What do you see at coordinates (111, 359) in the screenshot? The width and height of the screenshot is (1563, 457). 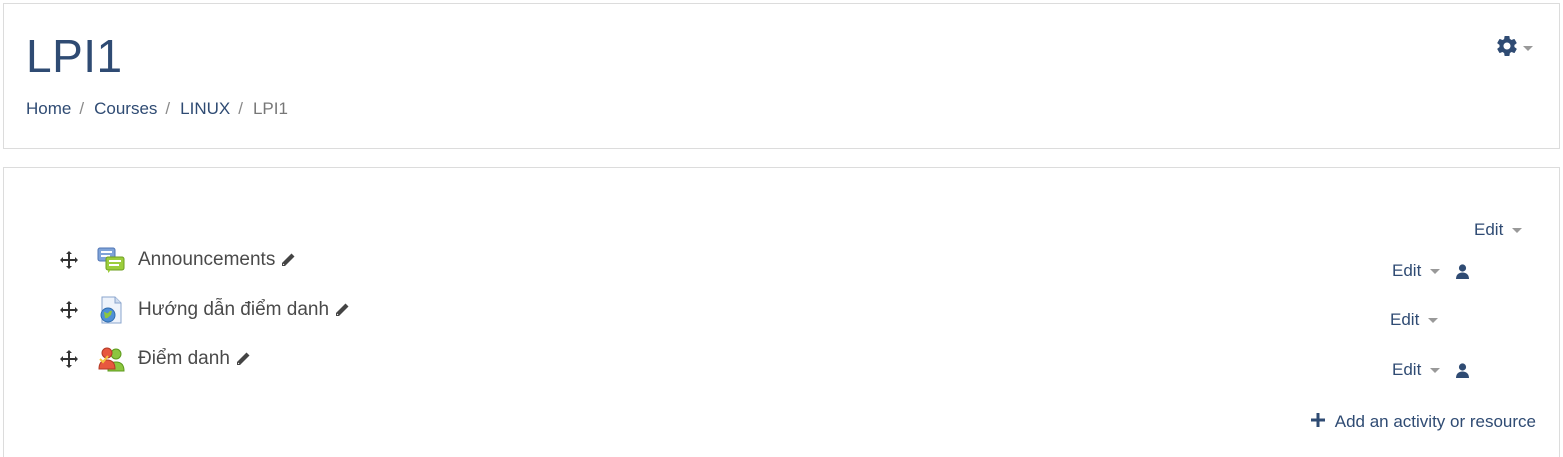 I see `attendance-icon` at bounding box center [111, 359].